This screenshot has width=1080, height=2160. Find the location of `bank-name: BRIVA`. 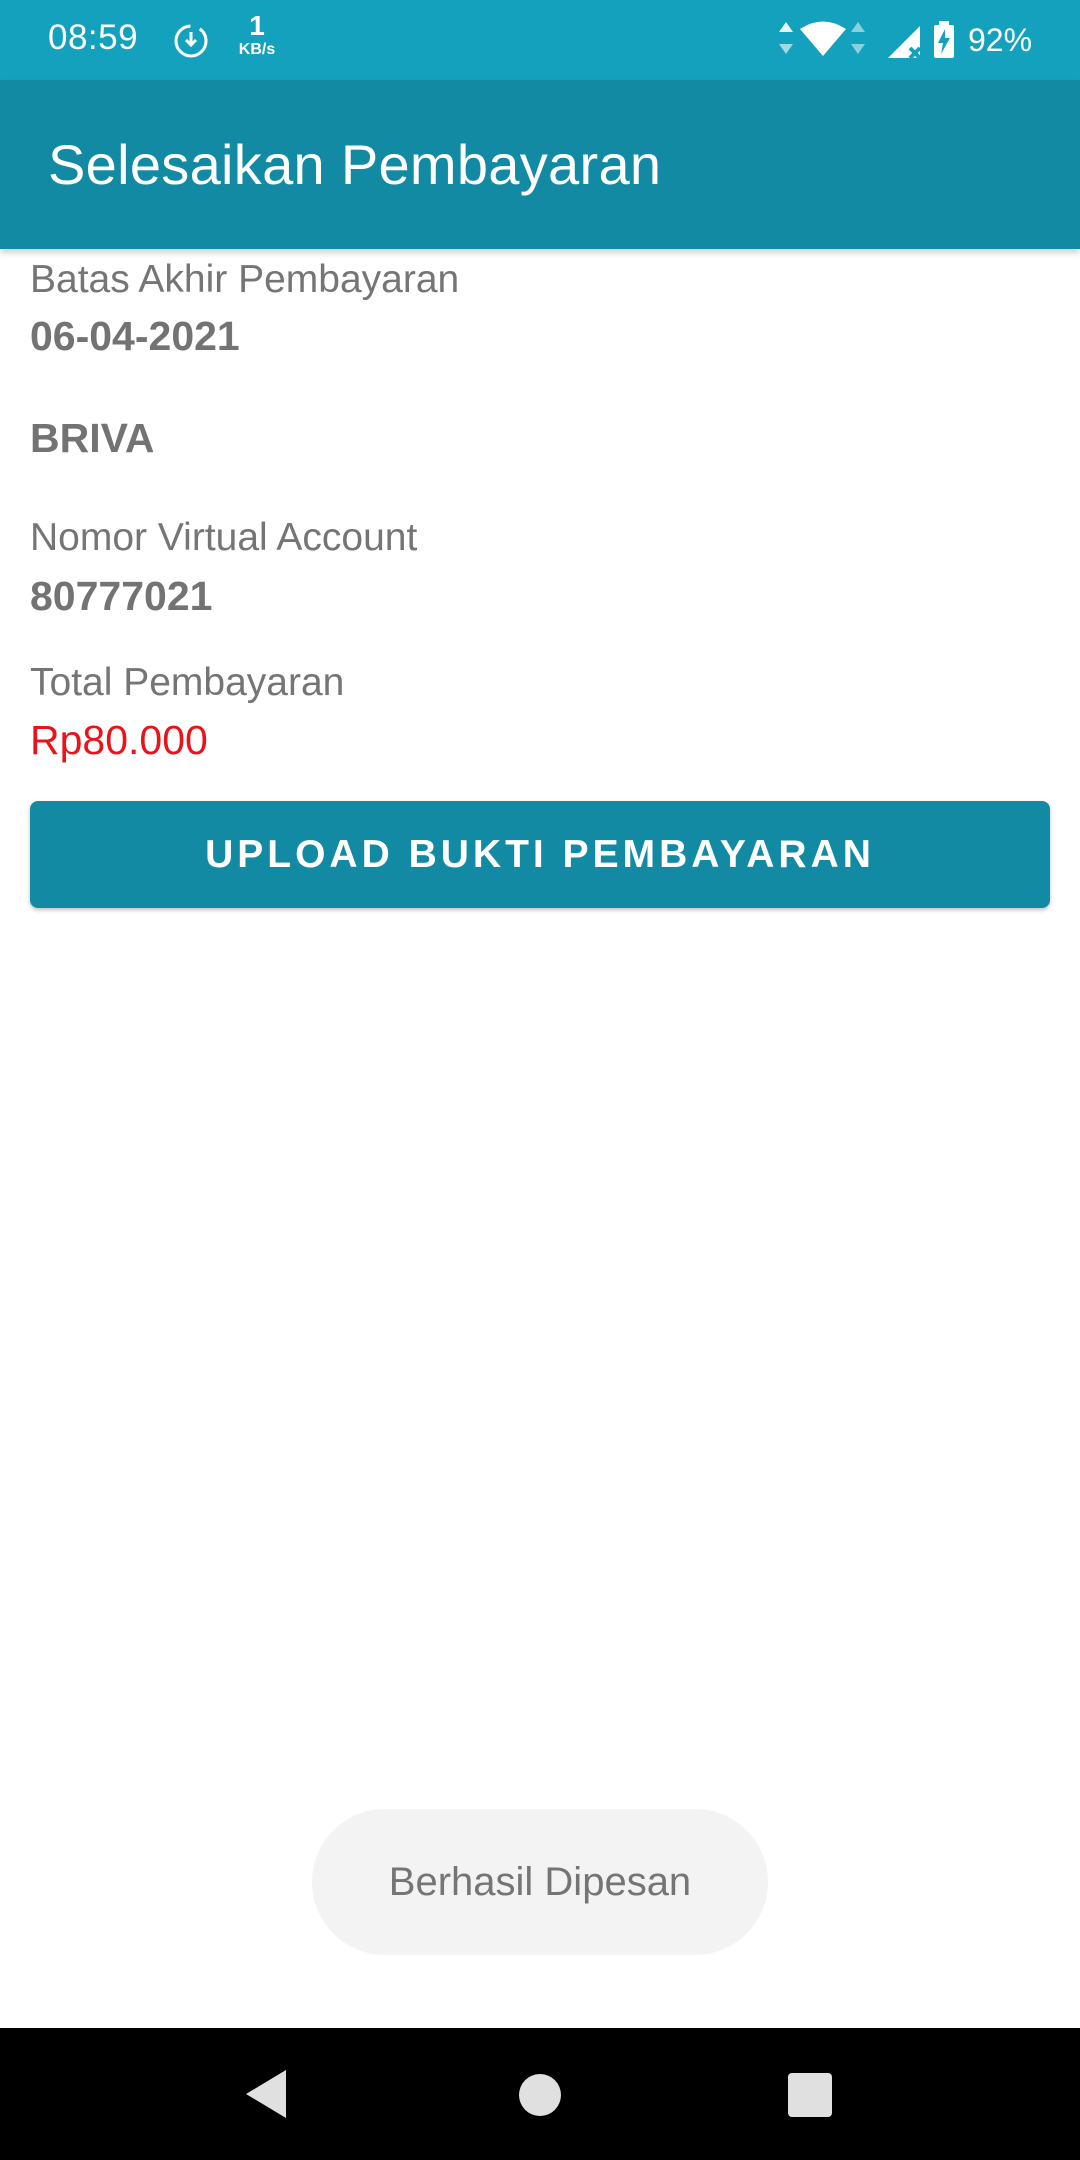

bank-name: BRIVA is located at coordinates (92, 438).